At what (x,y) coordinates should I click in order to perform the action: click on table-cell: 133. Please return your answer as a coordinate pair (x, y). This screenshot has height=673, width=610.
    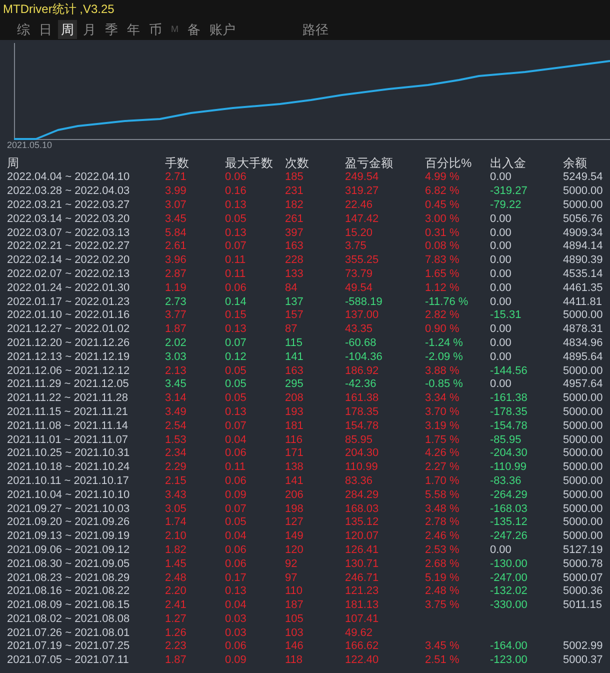
    Looking at the image, I should click on (294, 274).